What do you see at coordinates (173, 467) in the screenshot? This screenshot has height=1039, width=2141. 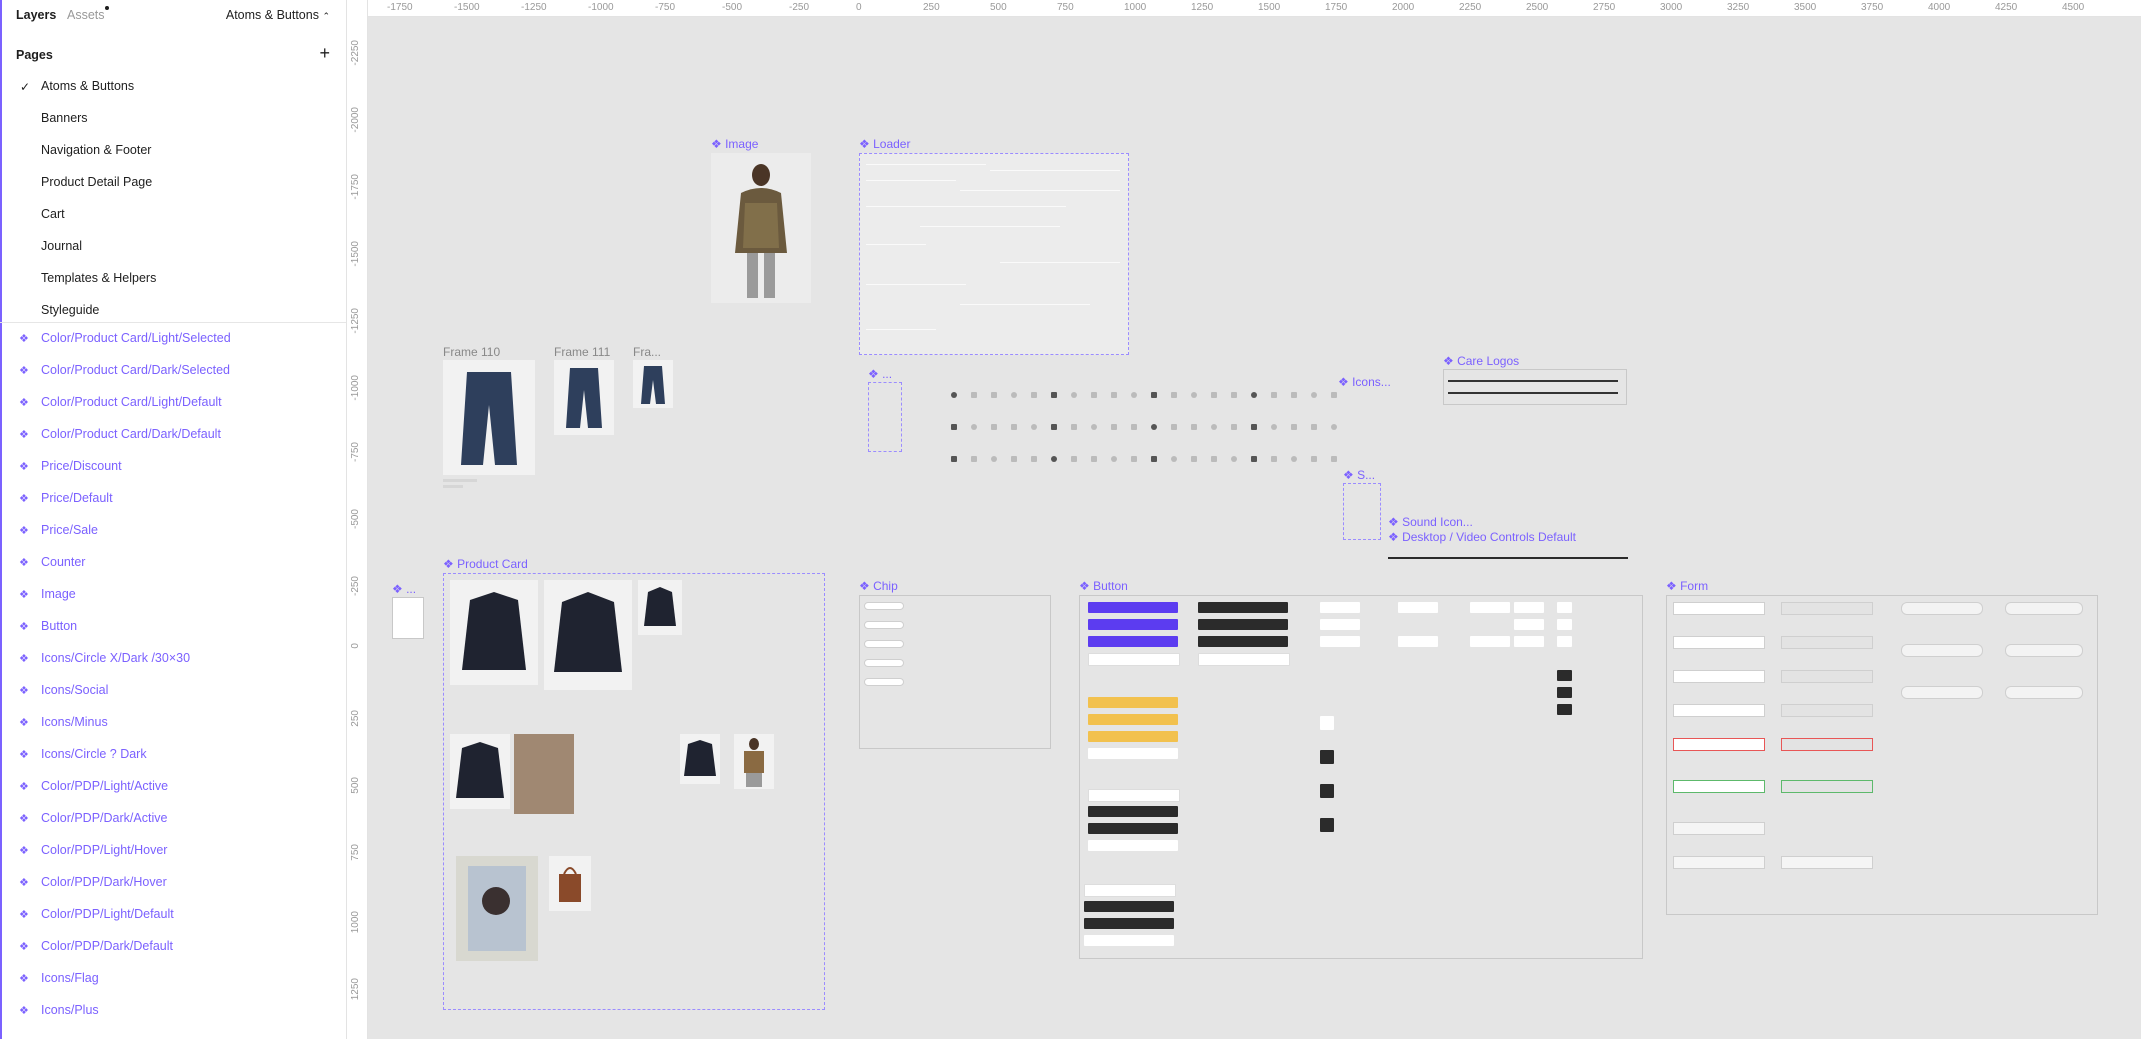 I see `layer-item: ❖ Price/Discount` at bounding box center [173, 467].